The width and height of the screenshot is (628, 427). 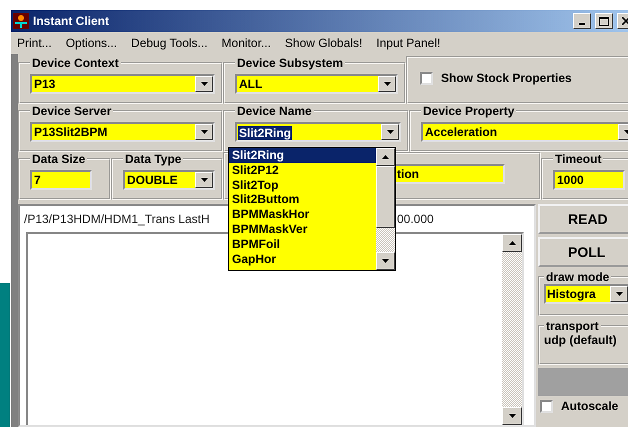 What do you see at coordinates (58, 159) in the screenshot?
I see `group-label: Data Size` at bounding box center [58, 159].